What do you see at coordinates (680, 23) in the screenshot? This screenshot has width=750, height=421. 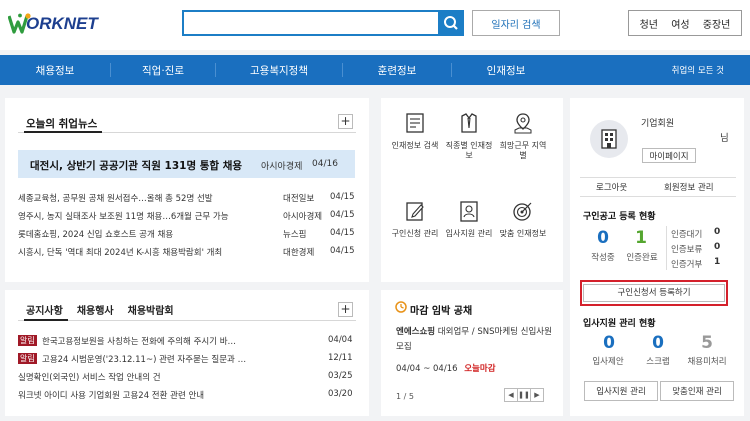 I see `user-type-women: 여성` at bounding box center [680, 23].